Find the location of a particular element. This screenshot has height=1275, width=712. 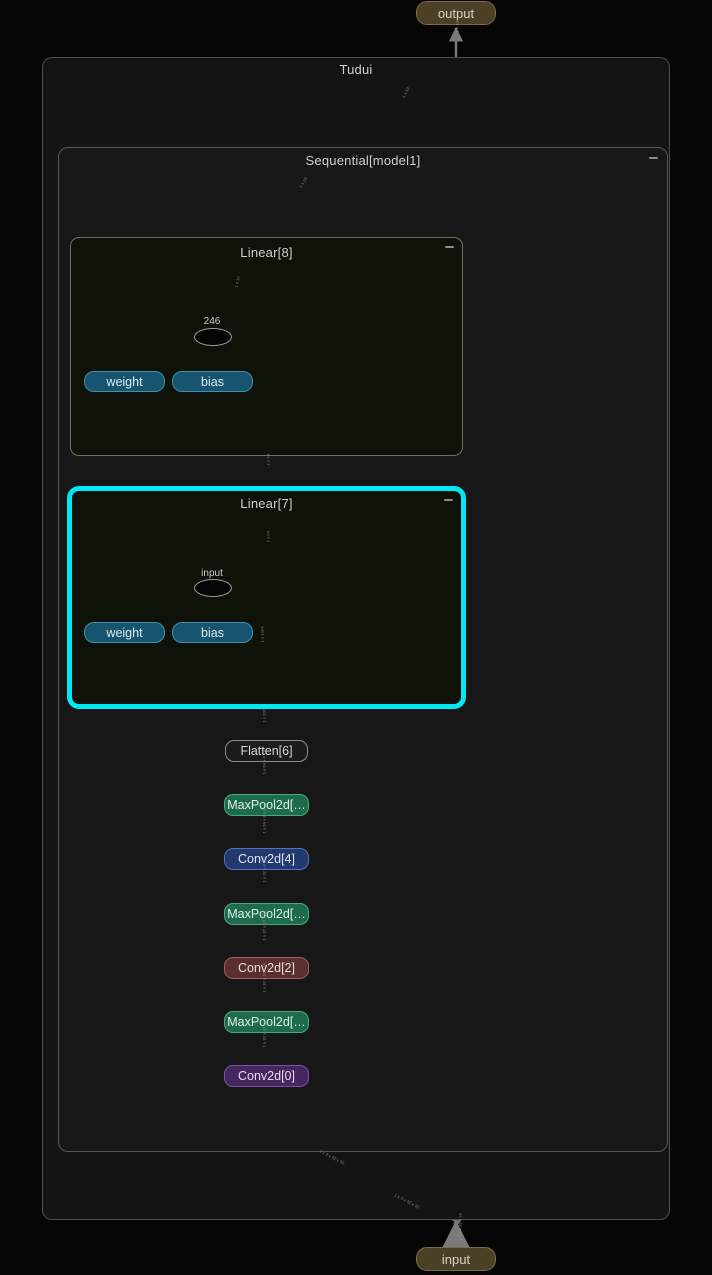

linear8-weight-node: weight is located at coordinates (124, 381).